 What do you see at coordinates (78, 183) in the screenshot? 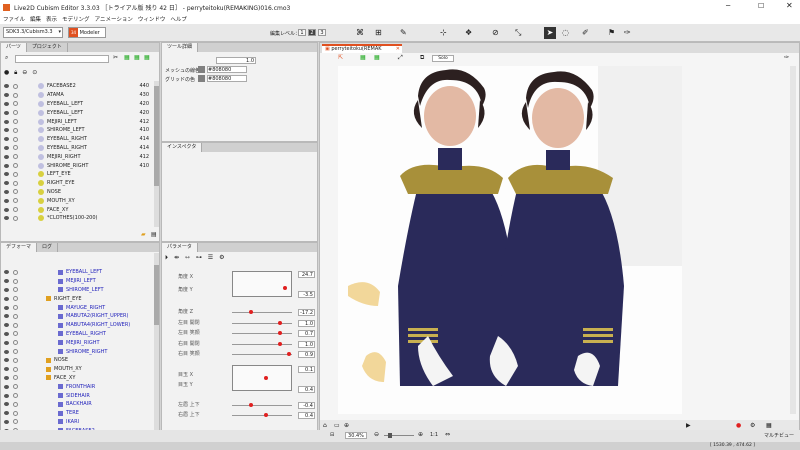
I see `part-row: RIGHT_EYE` at bounding box center [78, 183].